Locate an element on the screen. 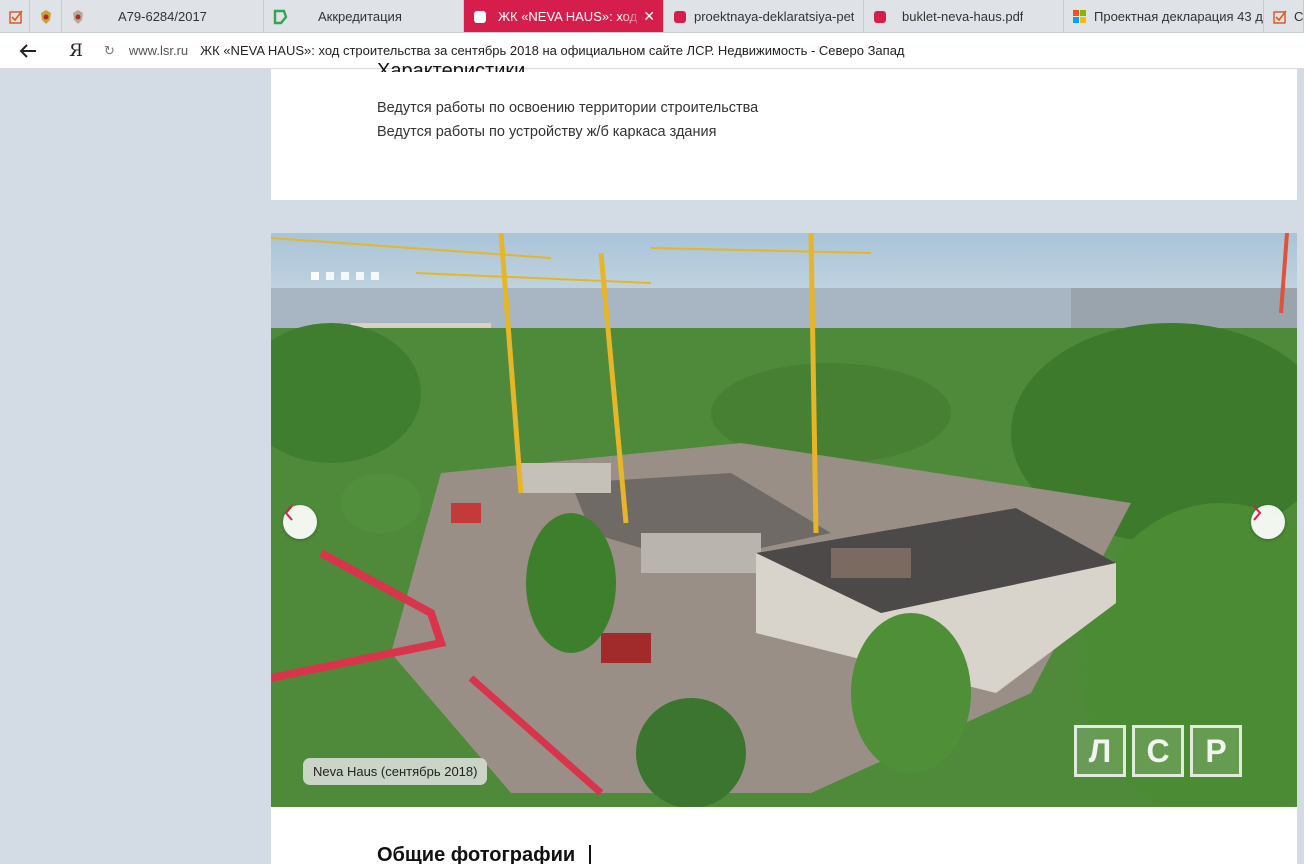  tab-sp: СП is located at coordinates (1284, 16).